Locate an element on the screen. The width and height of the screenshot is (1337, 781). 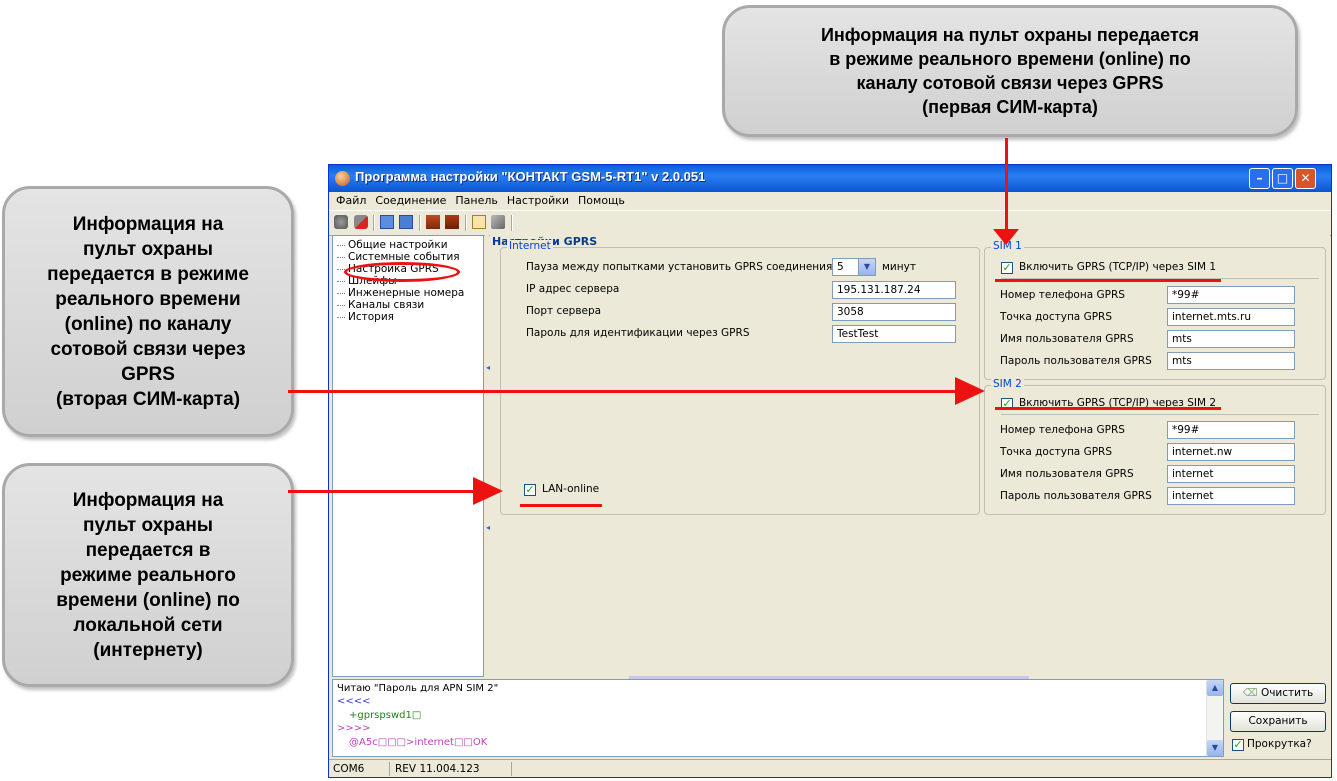
tree-item-channels: Каналы связи is located at coordinates (380, 305).